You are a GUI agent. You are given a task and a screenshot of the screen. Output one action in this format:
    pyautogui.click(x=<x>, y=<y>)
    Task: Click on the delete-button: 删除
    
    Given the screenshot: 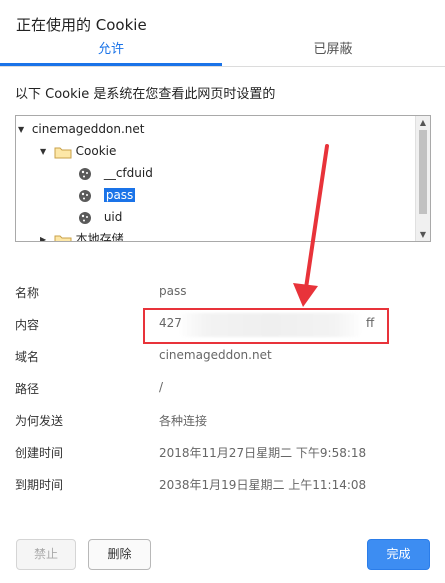 What is the action you would take?
    pyautogui.click(x=119, y=554)
    